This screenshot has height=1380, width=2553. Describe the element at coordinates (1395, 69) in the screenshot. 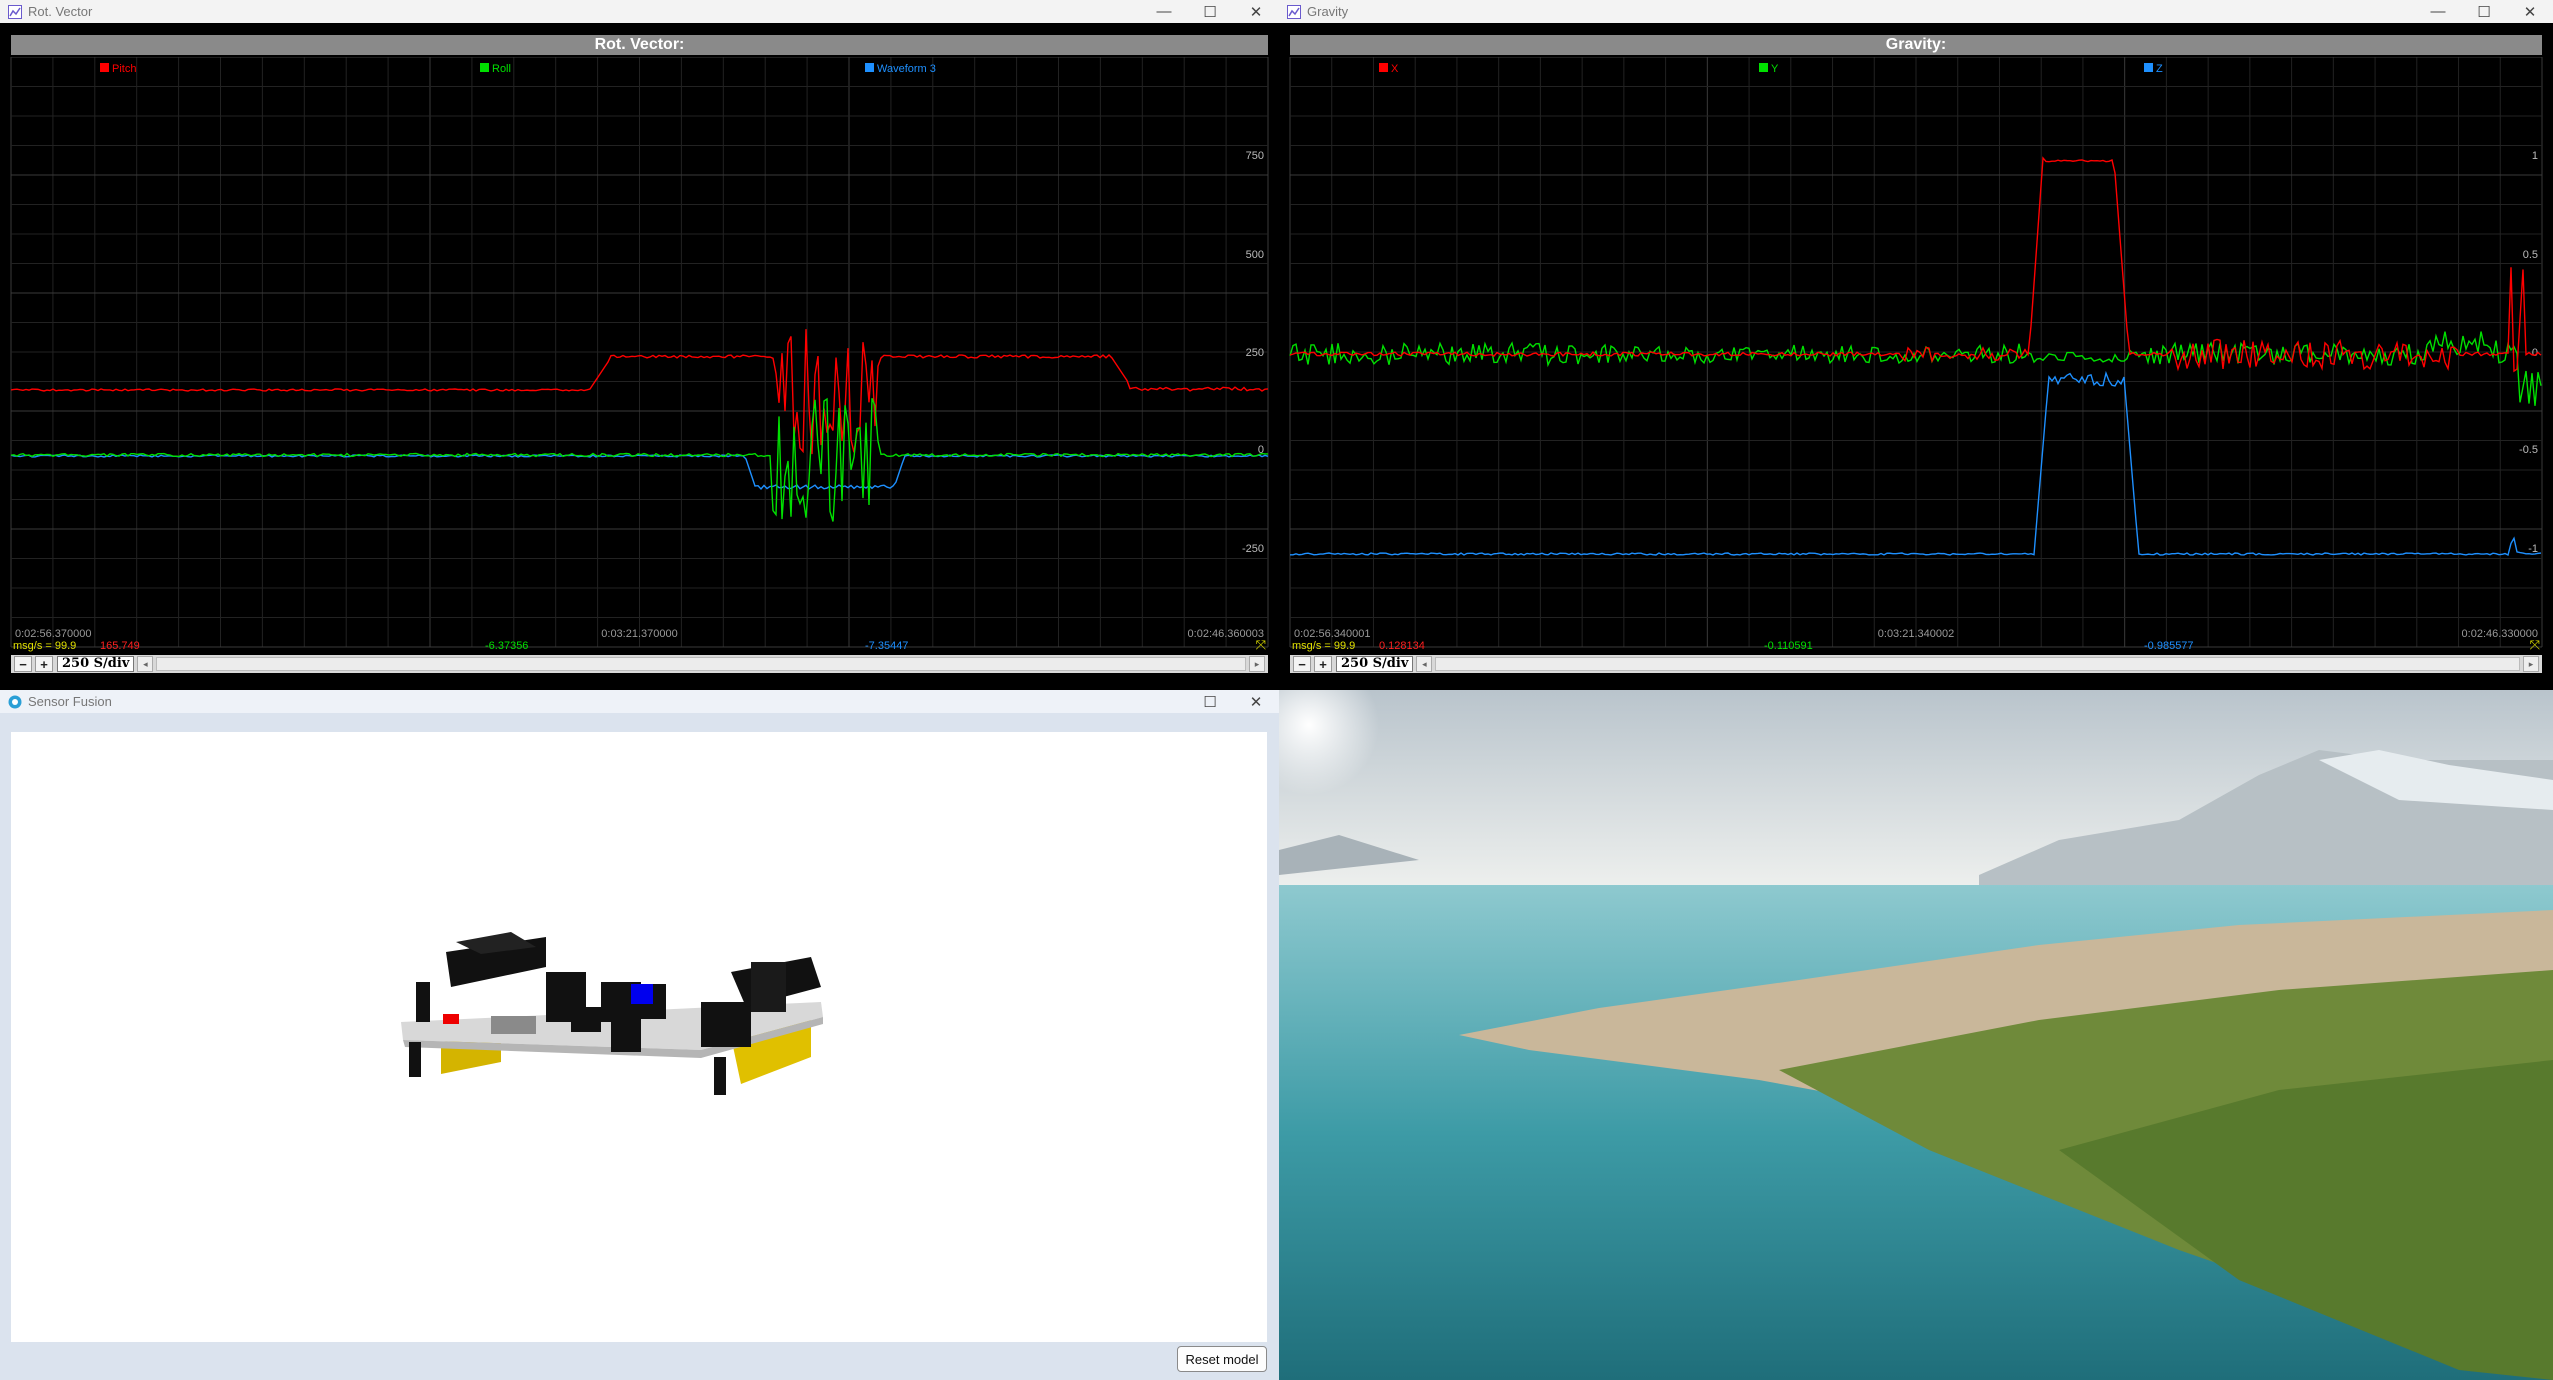

I see `legend-label: X` at that location.